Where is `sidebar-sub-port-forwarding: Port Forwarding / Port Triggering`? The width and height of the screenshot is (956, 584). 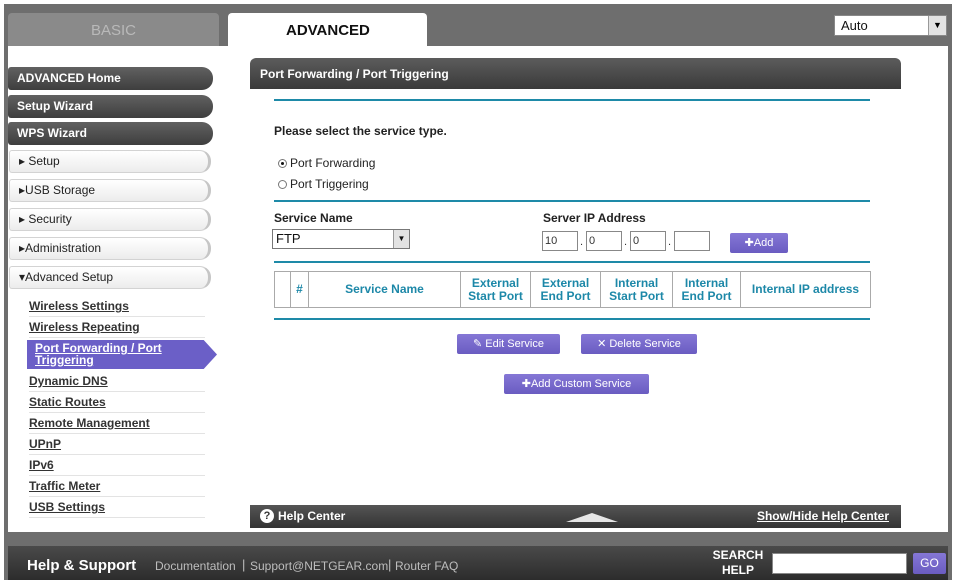
sidebar-sub-port-forwarding: Port Forwarding / Port Triggering is located at coordinates (122, 354).